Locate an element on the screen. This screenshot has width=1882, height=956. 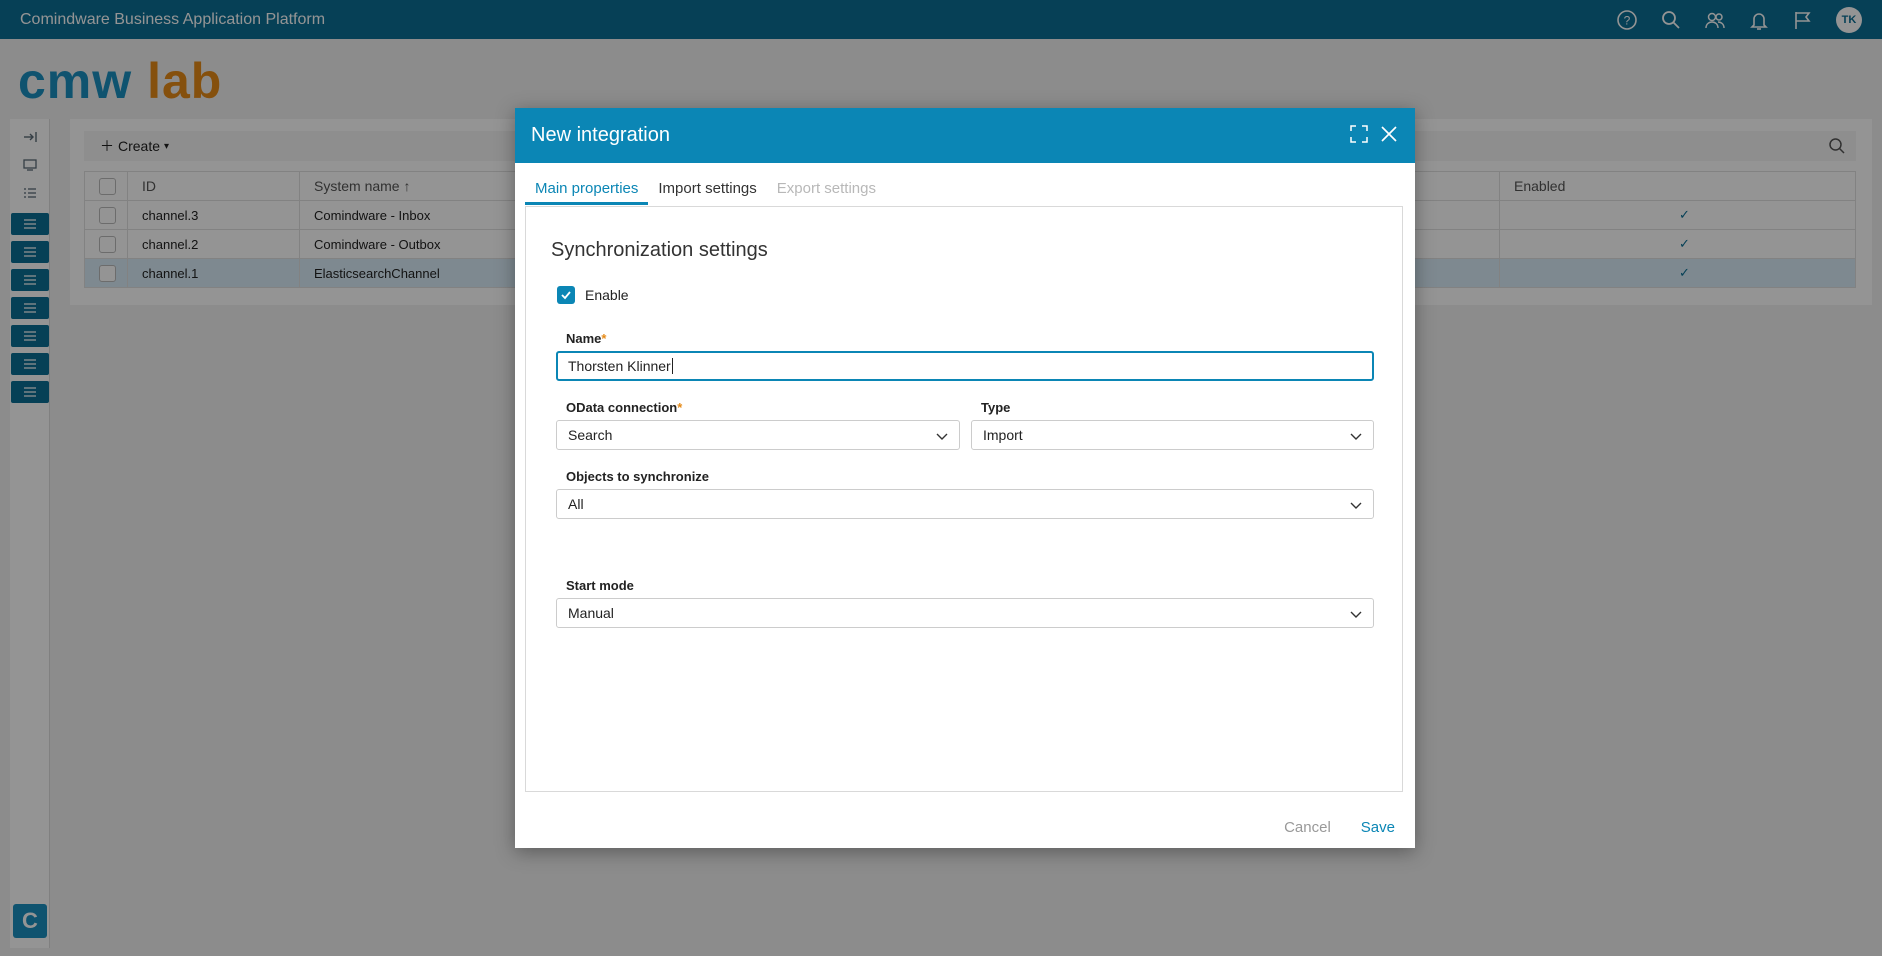
maximize-icon is located at coordinates (1359, 135).